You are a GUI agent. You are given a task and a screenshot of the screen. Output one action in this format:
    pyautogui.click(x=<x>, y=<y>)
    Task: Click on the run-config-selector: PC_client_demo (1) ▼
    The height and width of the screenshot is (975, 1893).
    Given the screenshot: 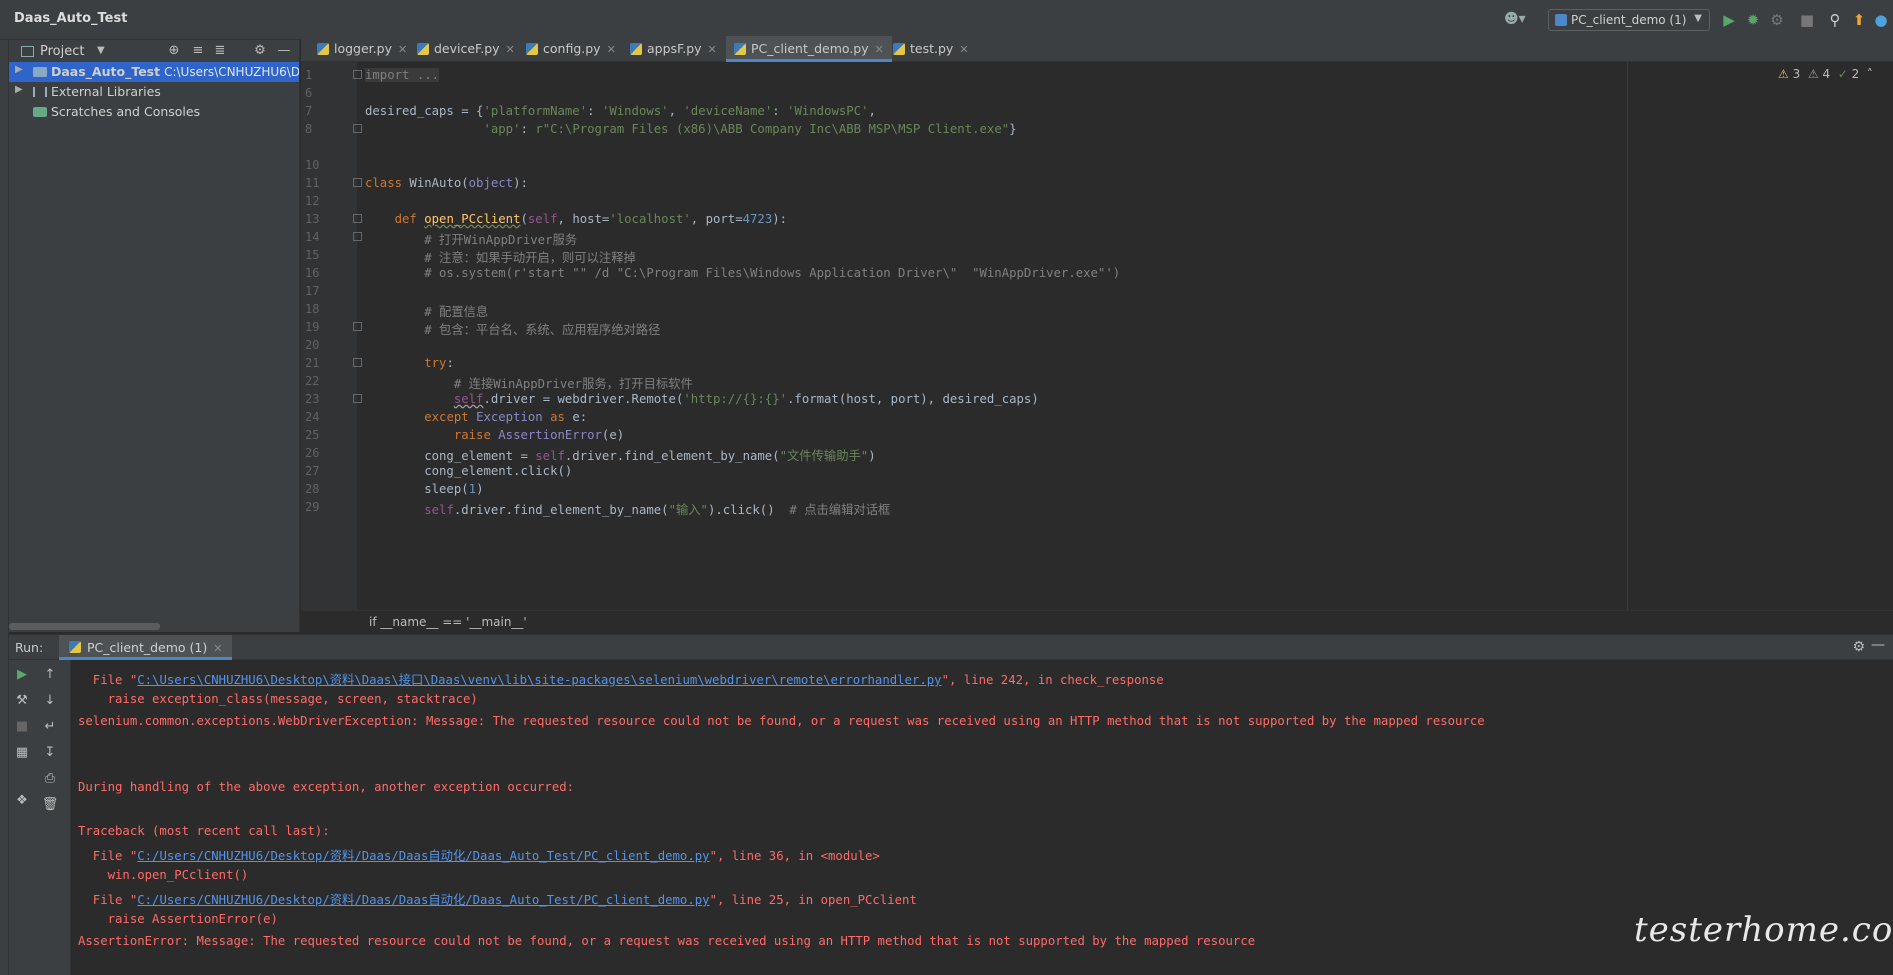 What is the action you would take?
    pyautogui.click(x=1629, y=20)
    